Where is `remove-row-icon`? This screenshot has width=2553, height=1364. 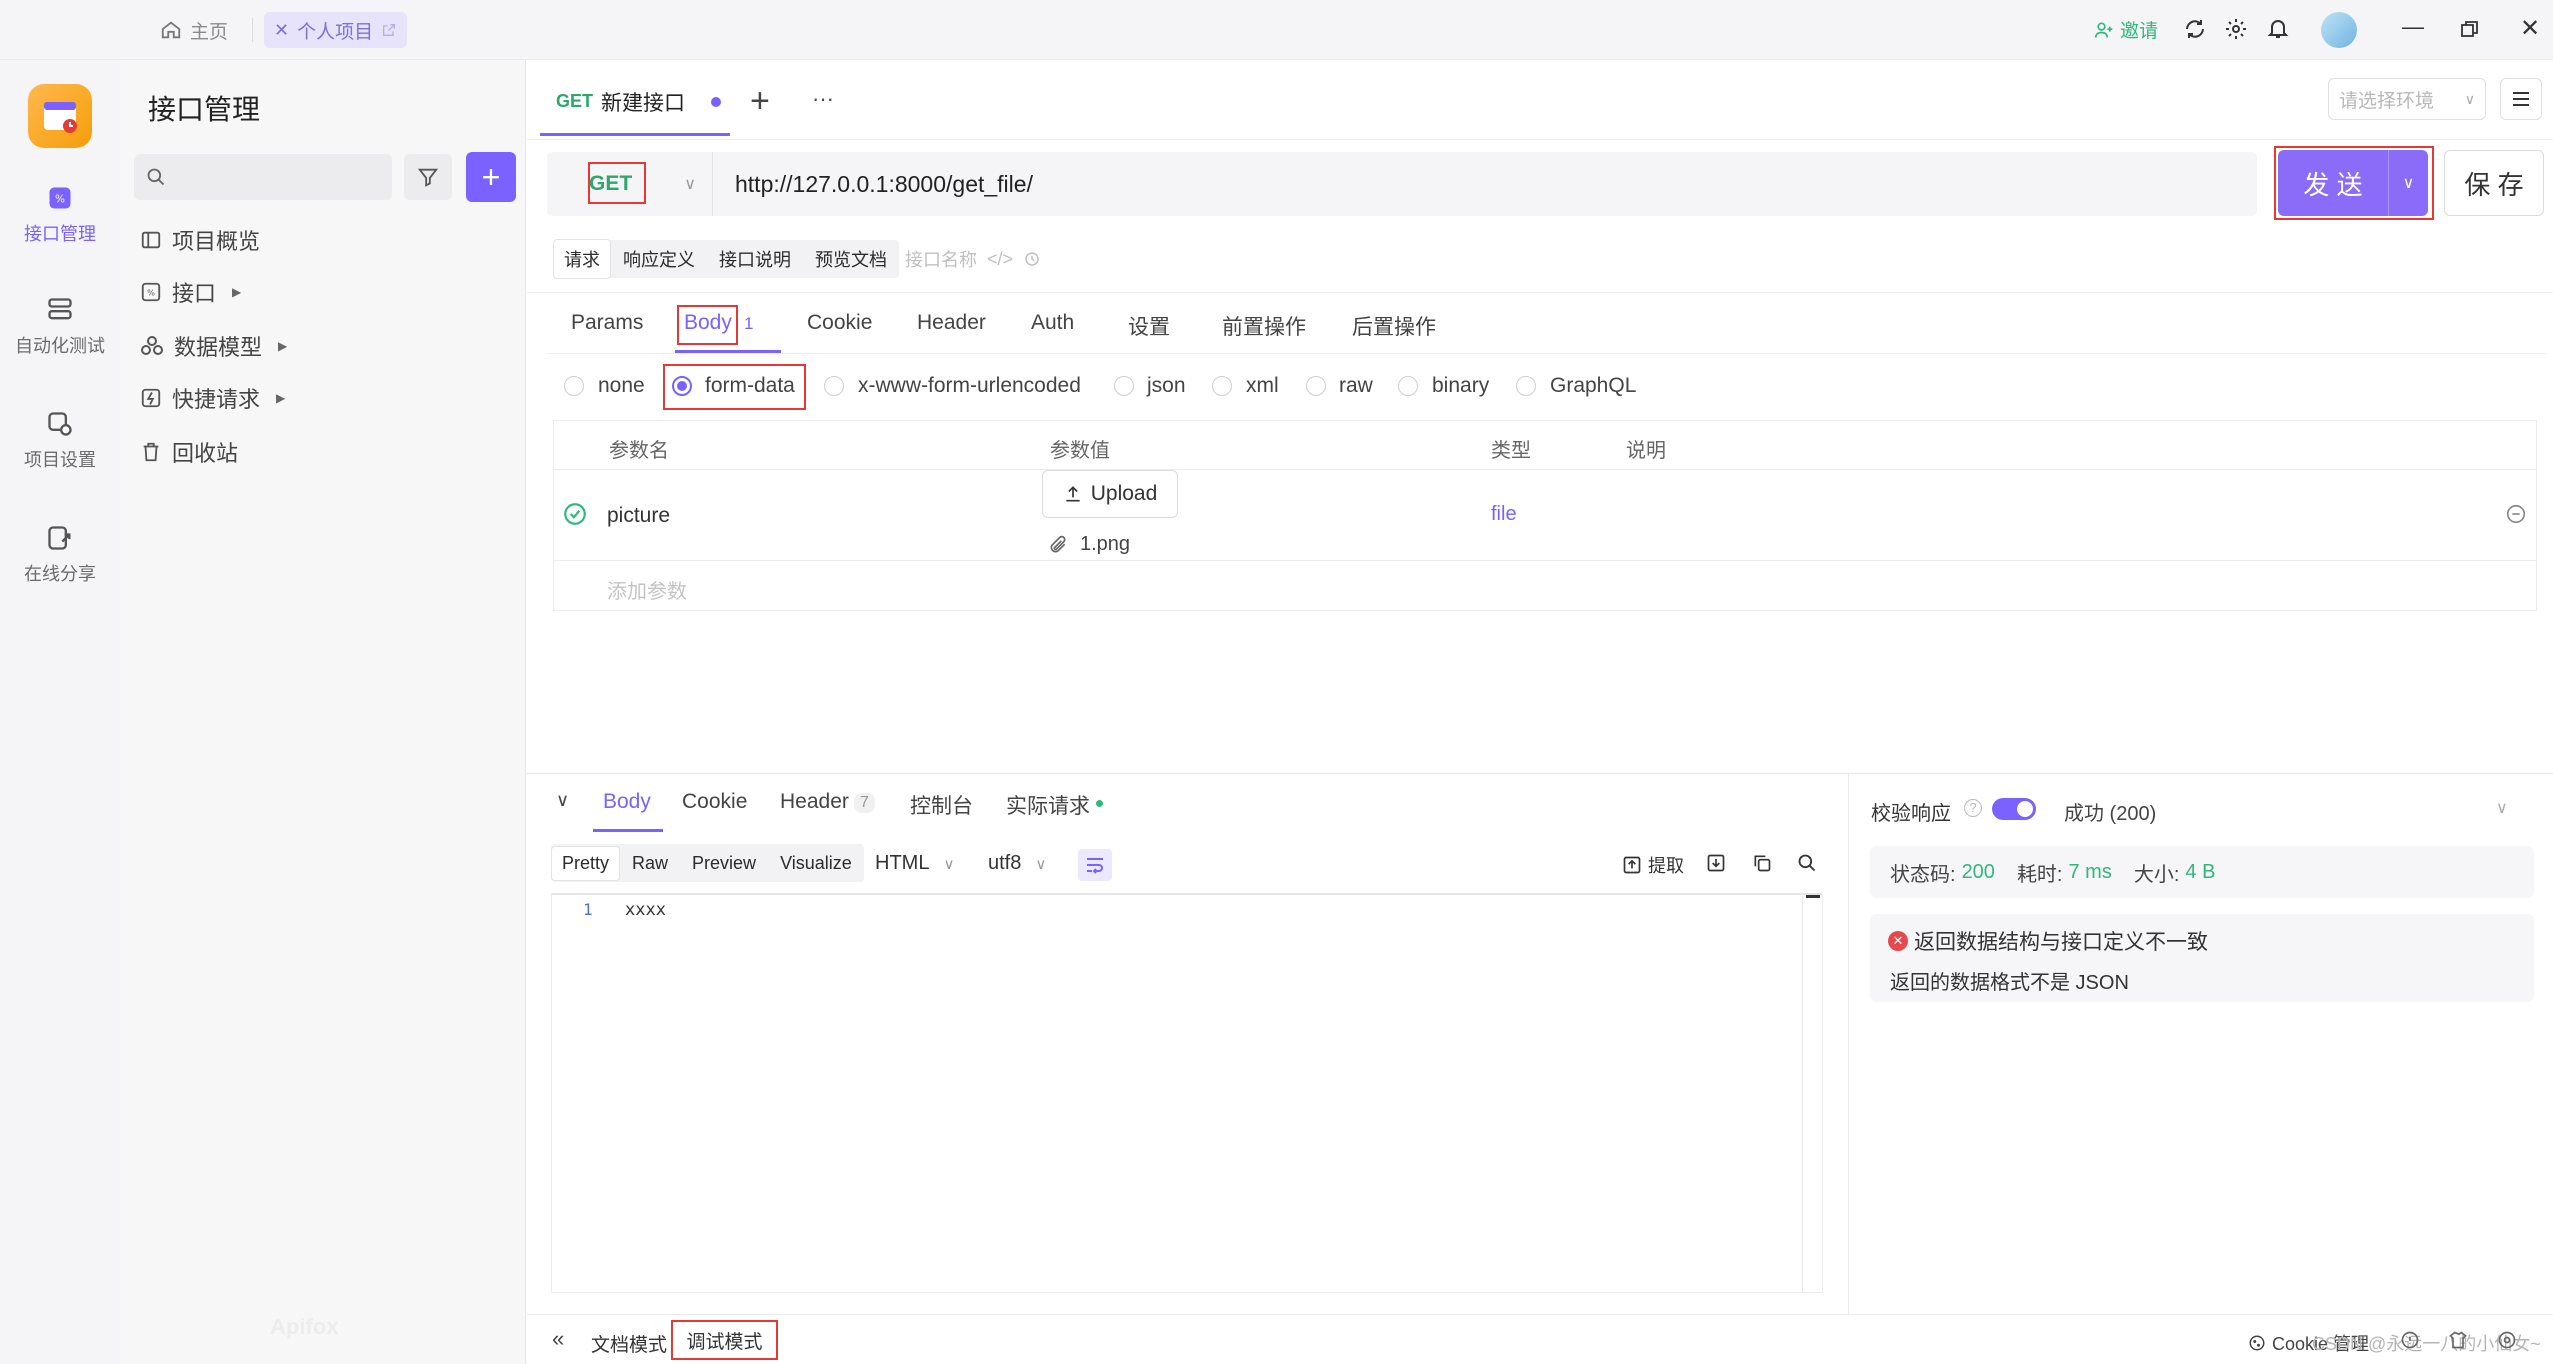
remove-row-icon is located at coordinates (2516, 514).